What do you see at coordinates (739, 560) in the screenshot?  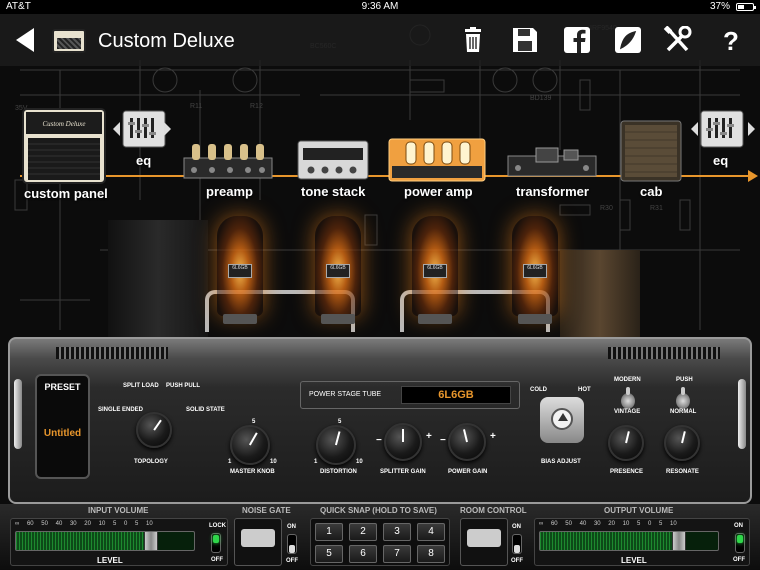 I see `output-off-label: OFF` at bounding box center [739, 560].